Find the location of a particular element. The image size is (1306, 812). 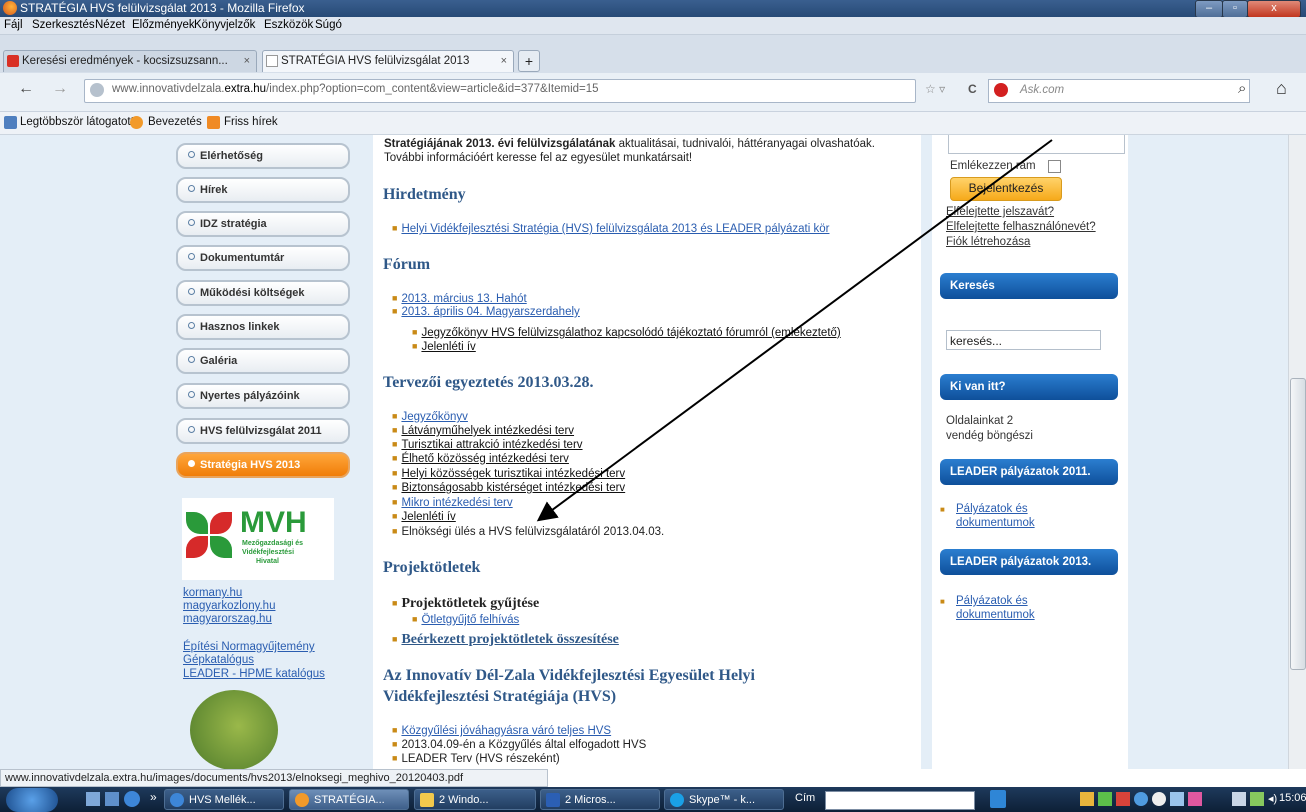

scrollbar-thumb is located at coordinates (1298, 524).